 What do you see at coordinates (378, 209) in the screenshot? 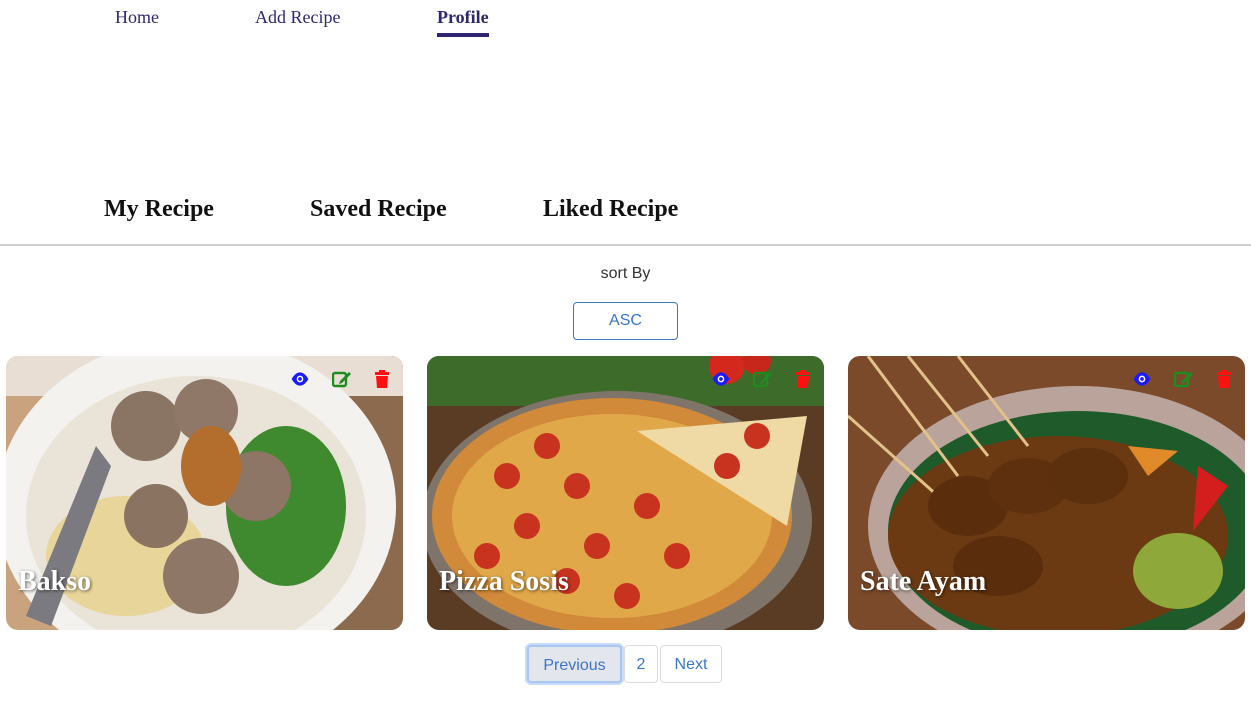
I see `tab-saved-recipe: Saved Recipe` at bounding box center [378, 209].